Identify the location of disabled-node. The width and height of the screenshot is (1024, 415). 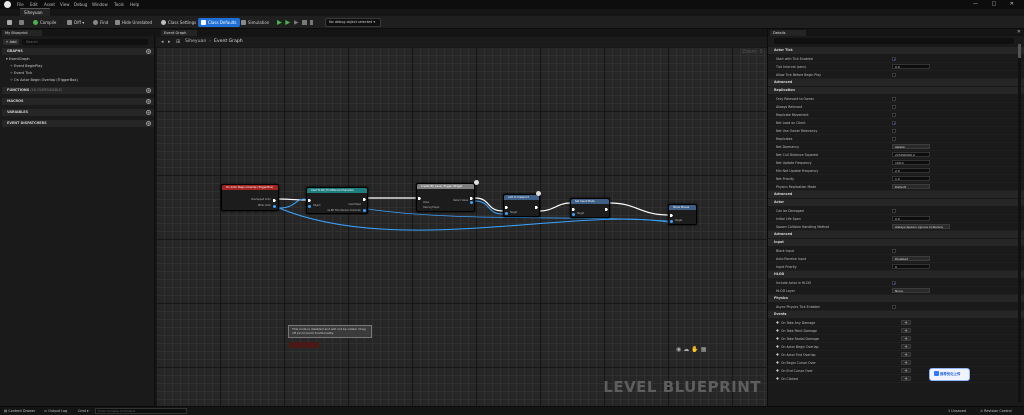
(304, 345).